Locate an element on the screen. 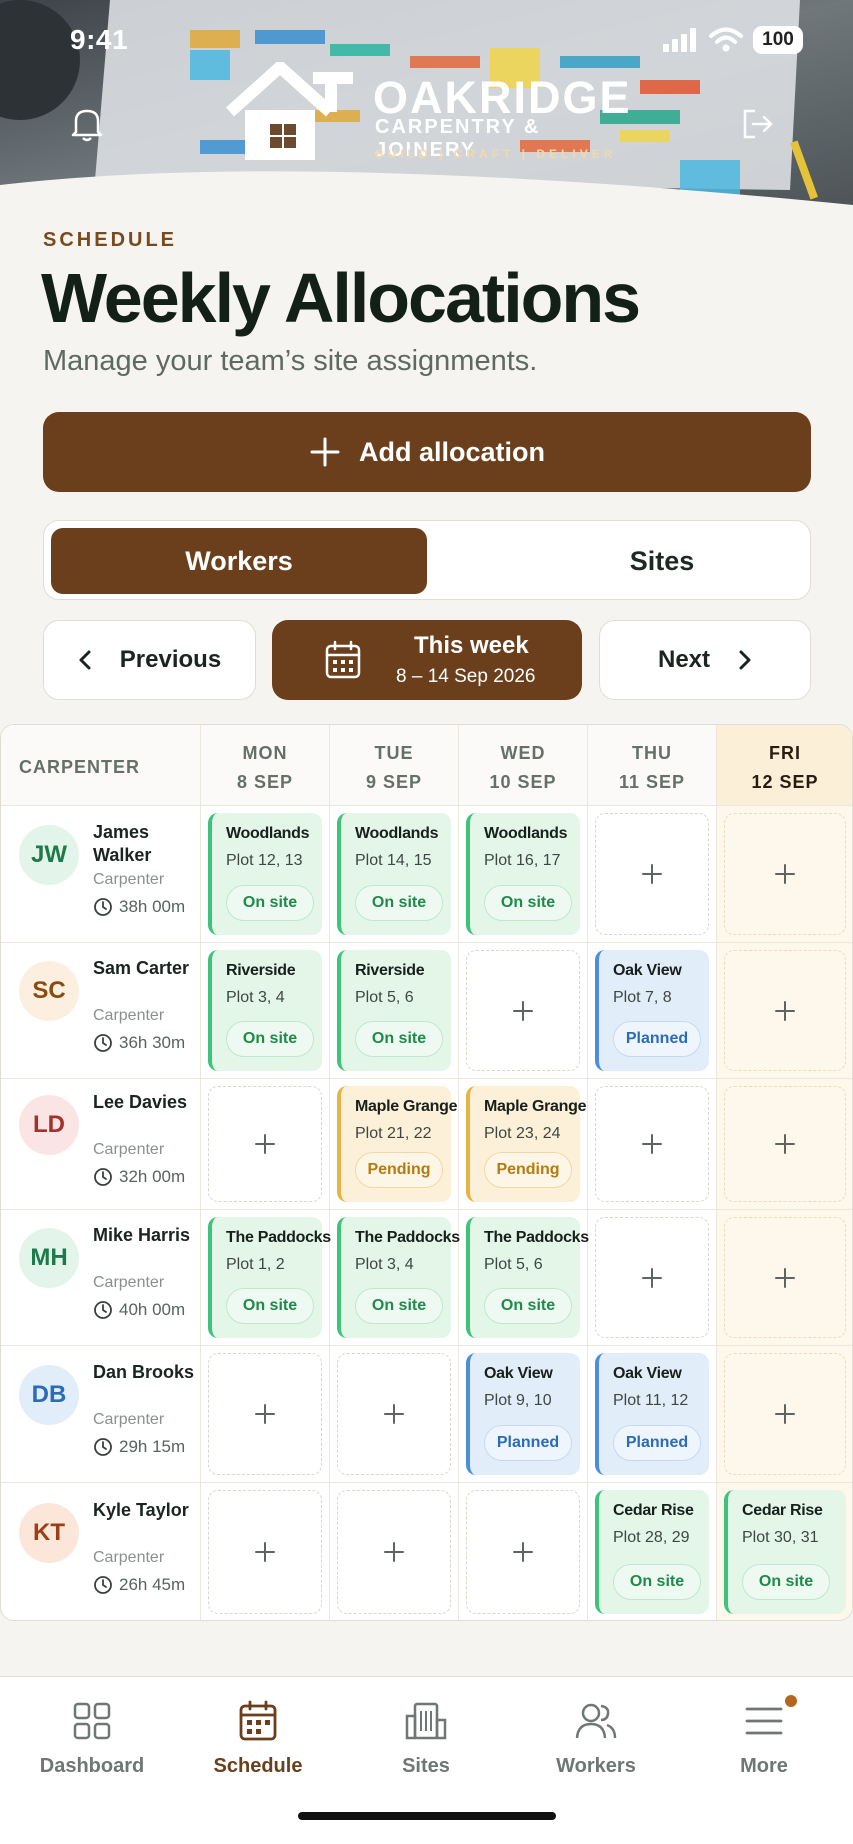  tab-schedule: Schedule is located at coordinates (258, 1737).